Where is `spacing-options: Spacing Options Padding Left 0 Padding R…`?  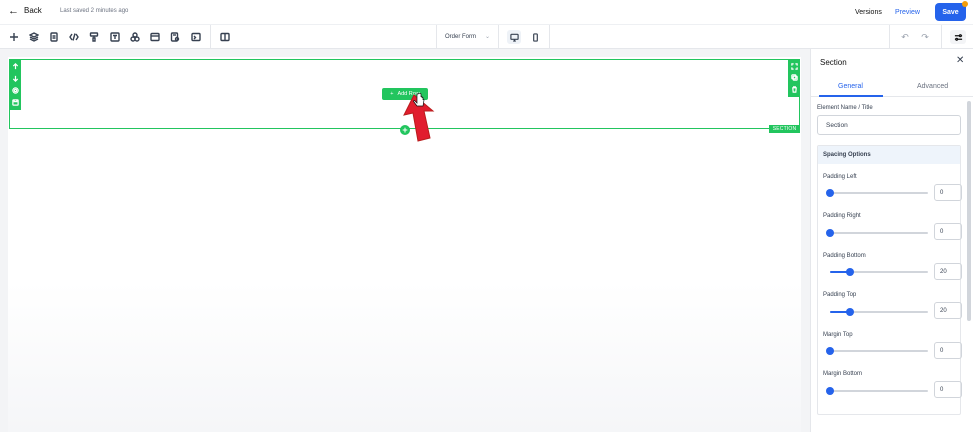 spacing-options: Spacing Options Padding Left 0 Padding R… is located at coordinates (889, 280).